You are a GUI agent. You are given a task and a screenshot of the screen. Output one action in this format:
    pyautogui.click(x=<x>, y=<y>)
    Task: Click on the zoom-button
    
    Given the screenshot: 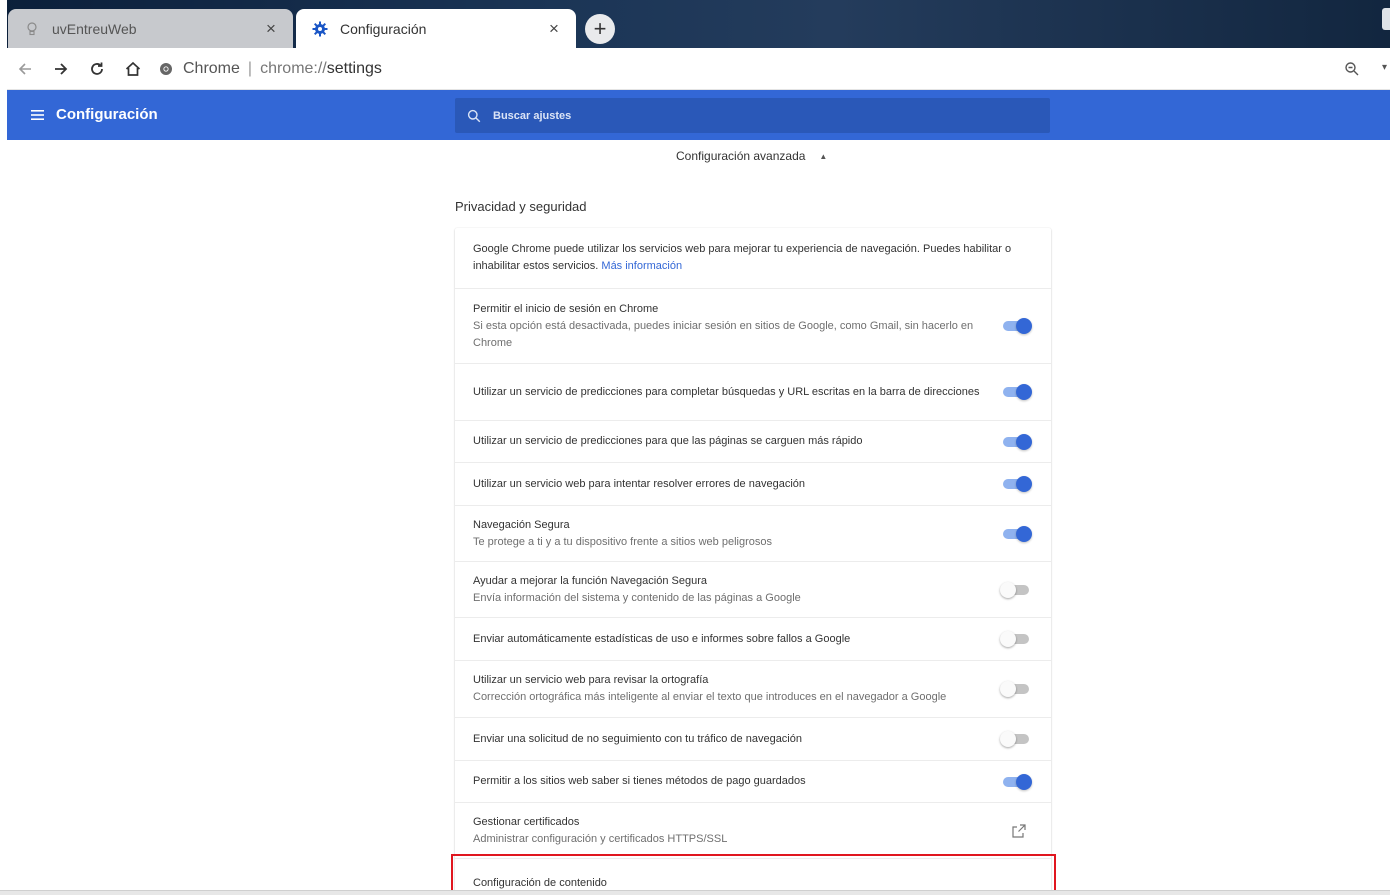 What is the action you would take?
    pyautogui.click(x=1352, y=69)
    